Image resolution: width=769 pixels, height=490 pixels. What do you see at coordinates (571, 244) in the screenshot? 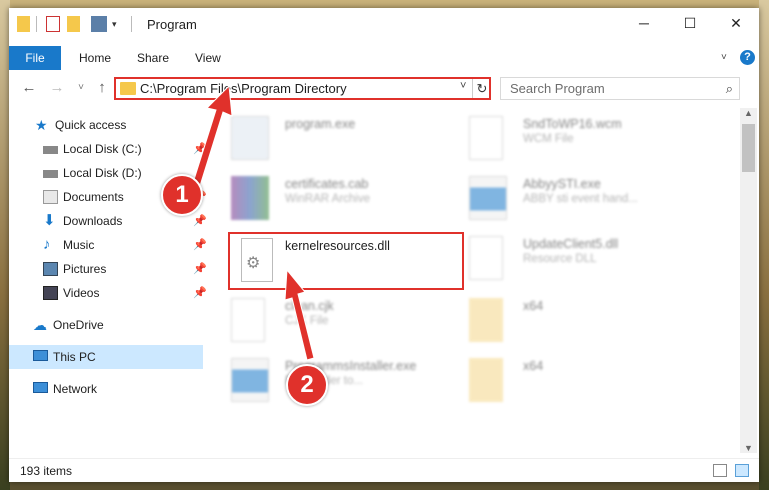
I see `file-name: UpdateClient5.dll` at bounding box center [571, 244].